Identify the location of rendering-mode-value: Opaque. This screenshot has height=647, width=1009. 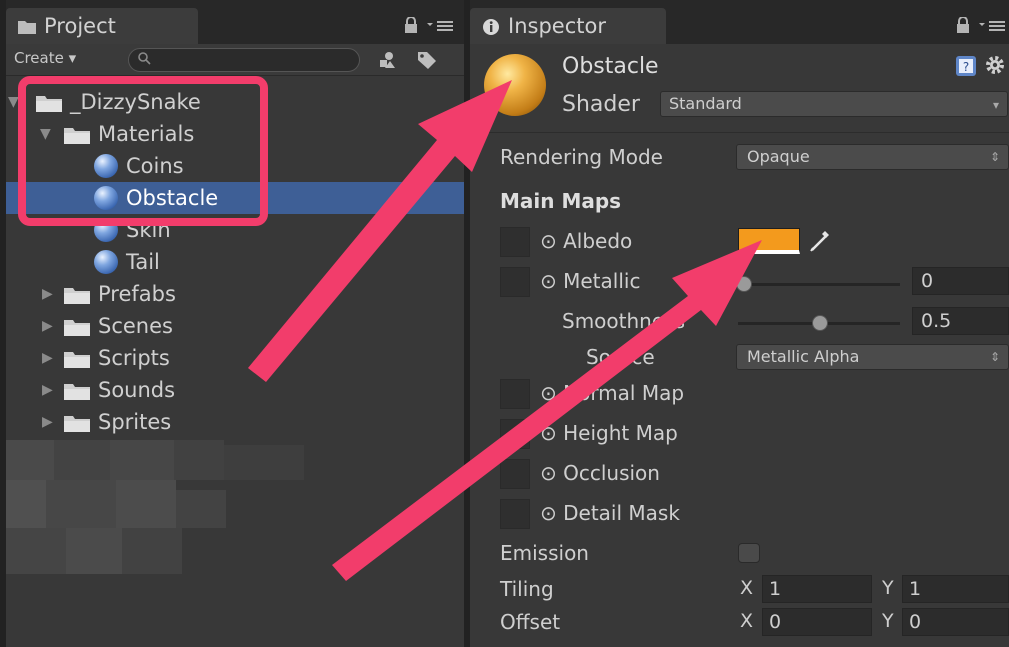
(778, 156).